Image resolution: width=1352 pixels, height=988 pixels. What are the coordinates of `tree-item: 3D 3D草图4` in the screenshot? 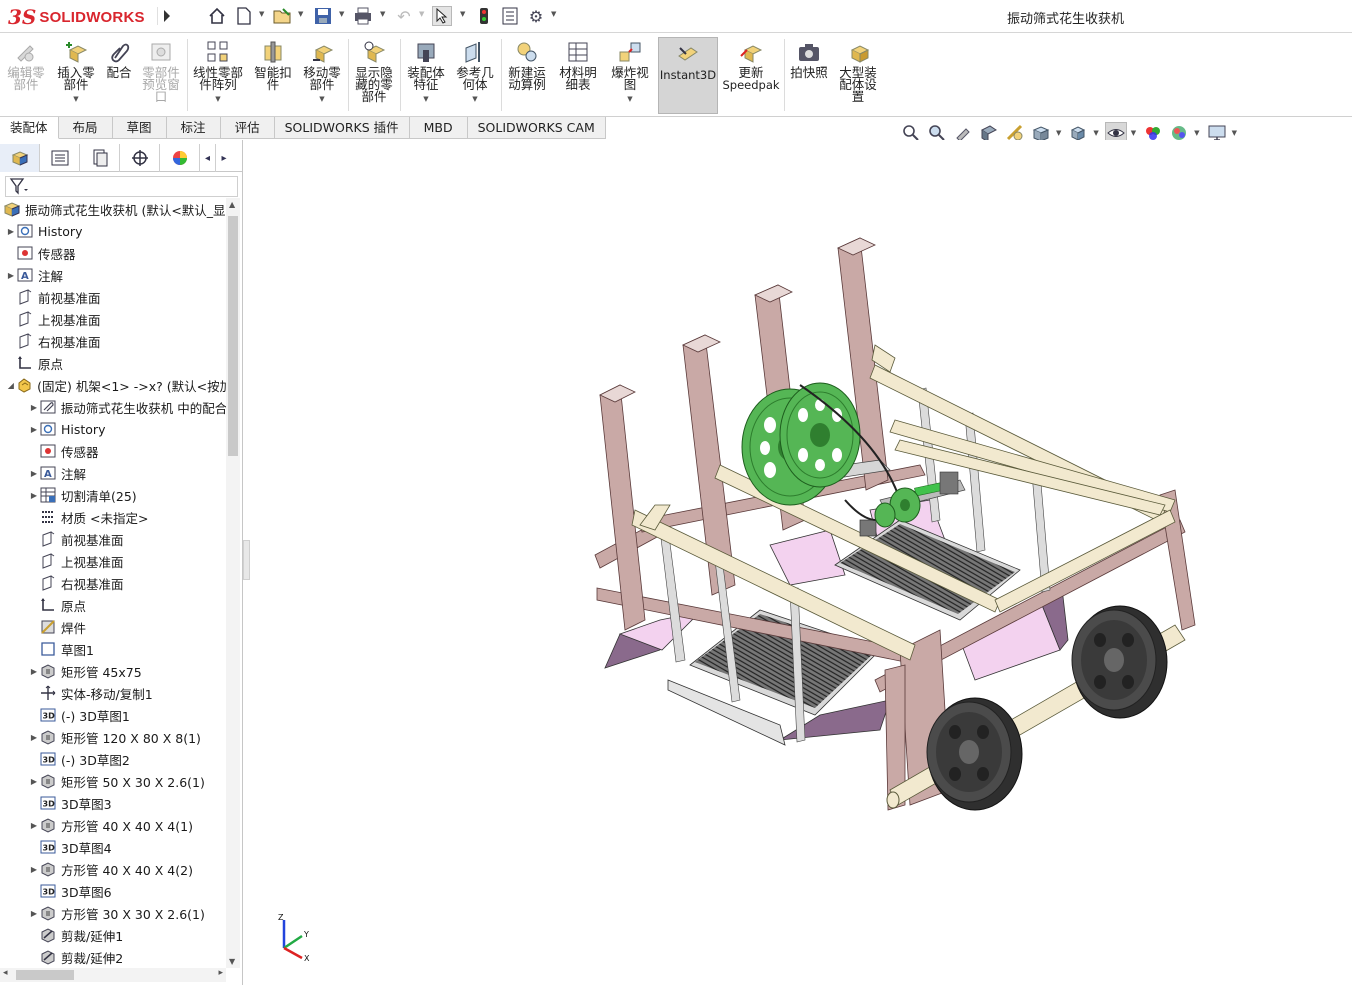 It's located at (113, 847).